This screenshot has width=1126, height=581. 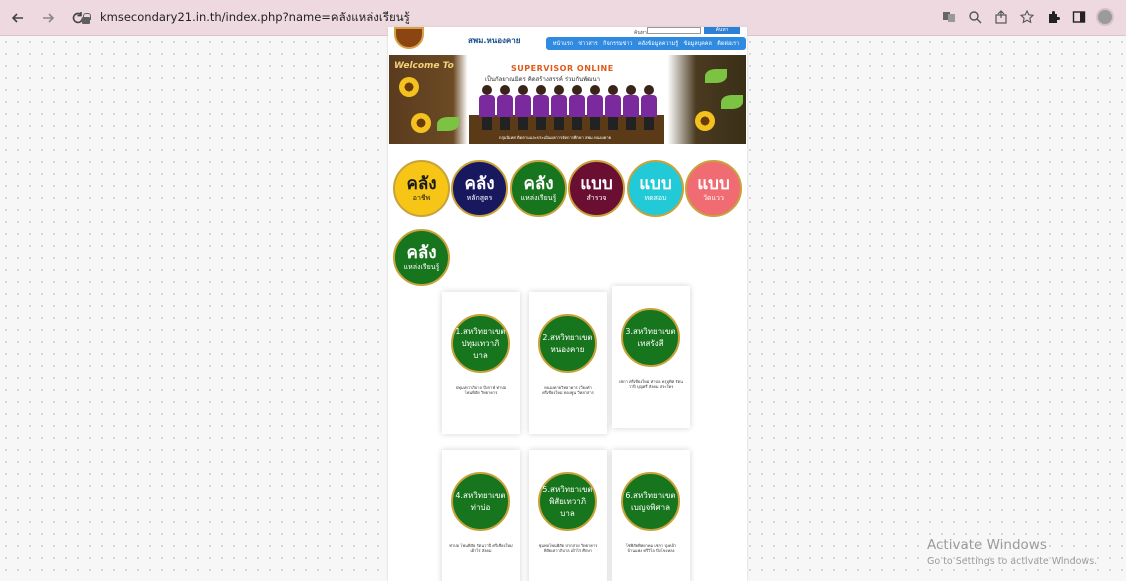 What do you see at coordinates (640, 33) in the screenshot?
I see `search-label: ค้นหา` at bounding box center [640, 33].